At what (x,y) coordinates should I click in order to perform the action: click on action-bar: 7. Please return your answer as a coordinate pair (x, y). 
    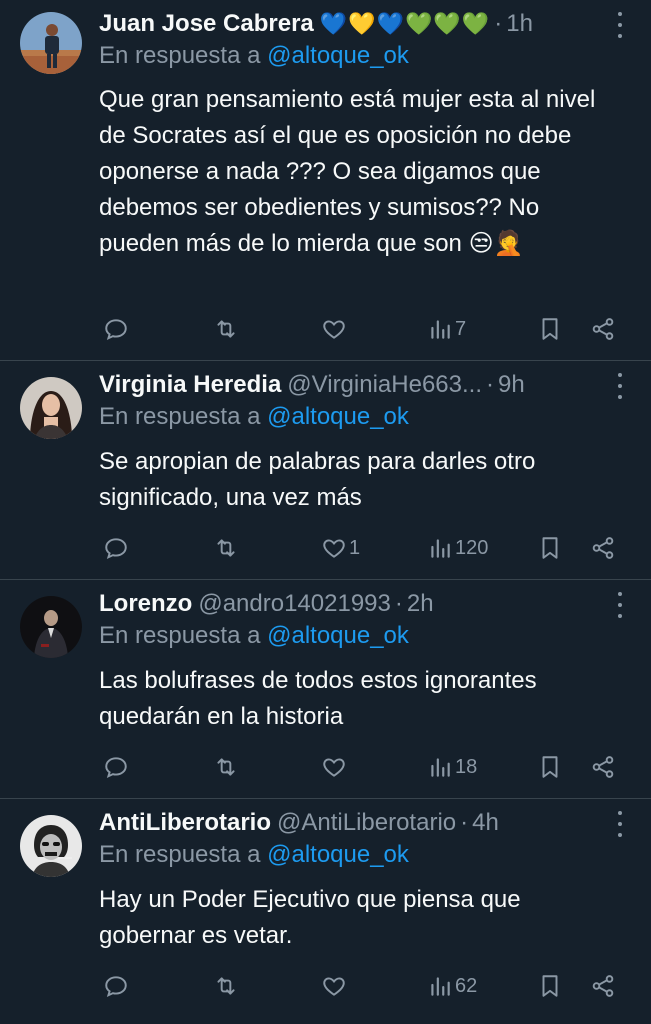
    Looking at the image, I should click on (364, 329).